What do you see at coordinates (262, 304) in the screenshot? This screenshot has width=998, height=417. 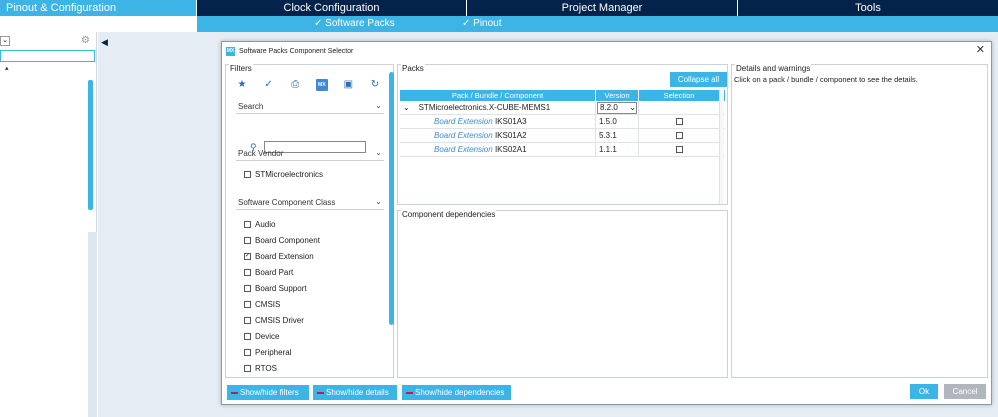 I see `class-checkbox-item: CMSIS` at bounding box center [262, 304].